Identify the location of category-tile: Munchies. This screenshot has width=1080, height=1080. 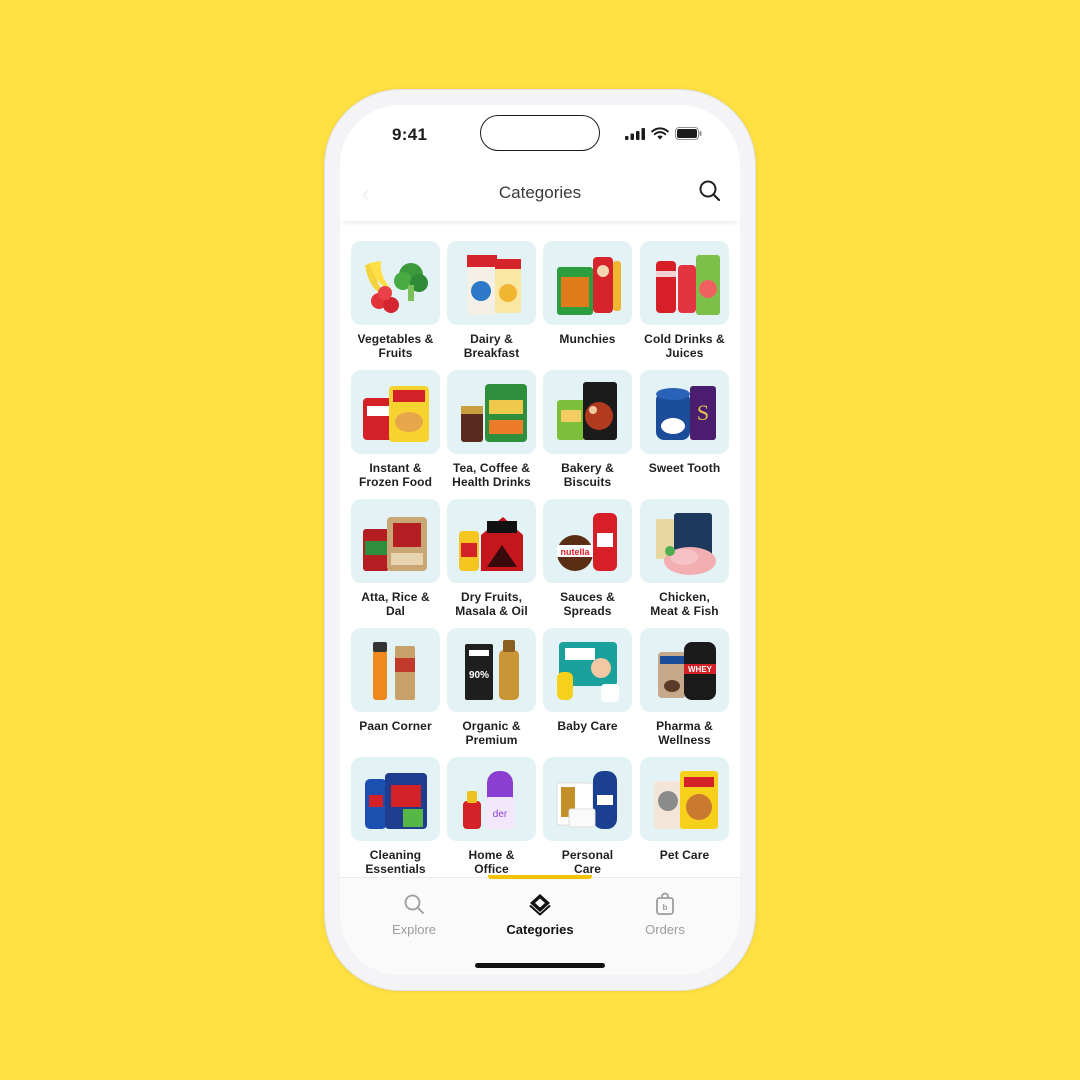
(587, 293).